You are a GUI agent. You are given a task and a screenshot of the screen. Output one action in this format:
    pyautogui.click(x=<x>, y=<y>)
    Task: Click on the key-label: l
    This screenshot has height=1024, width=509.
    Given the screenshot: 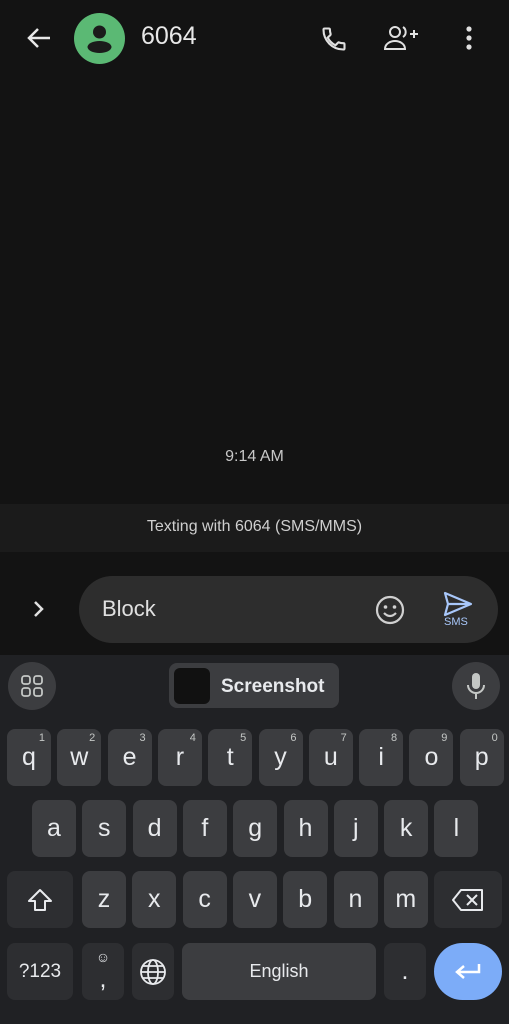 What is the action you would take?
    pyautogui.click(x=456, y=828)
    